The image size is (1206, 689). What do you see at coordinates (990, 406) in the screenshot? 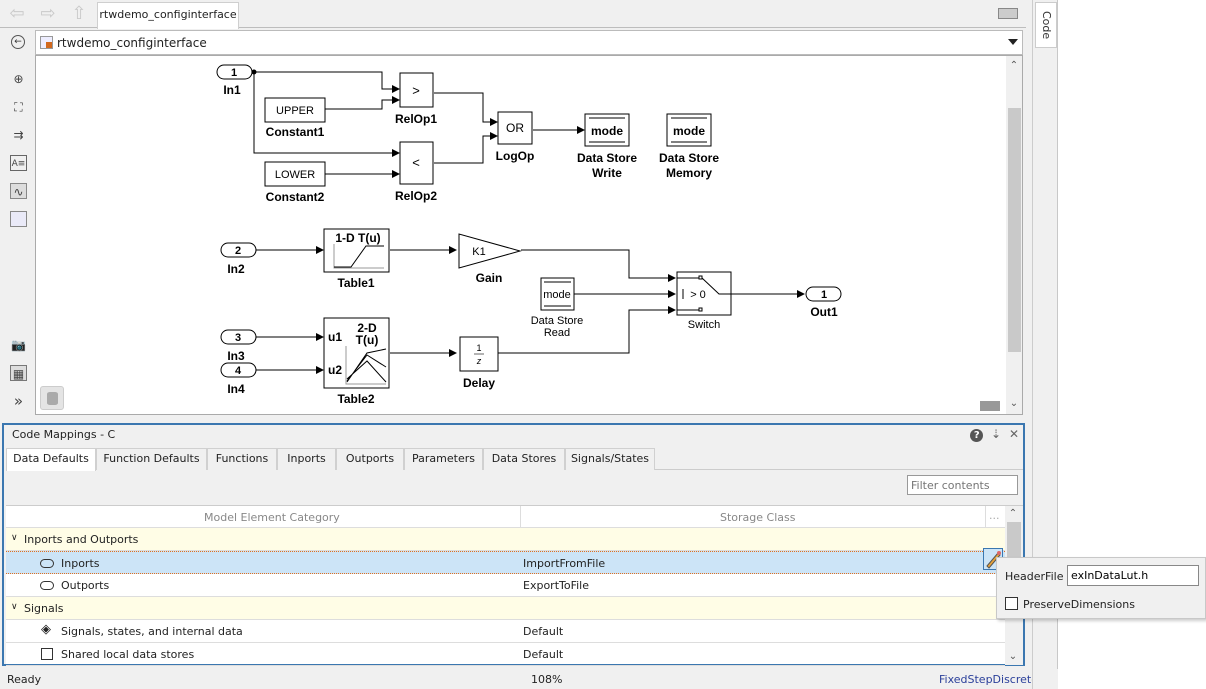
I see `view-layout-icon` at bounding box center [990, 406].